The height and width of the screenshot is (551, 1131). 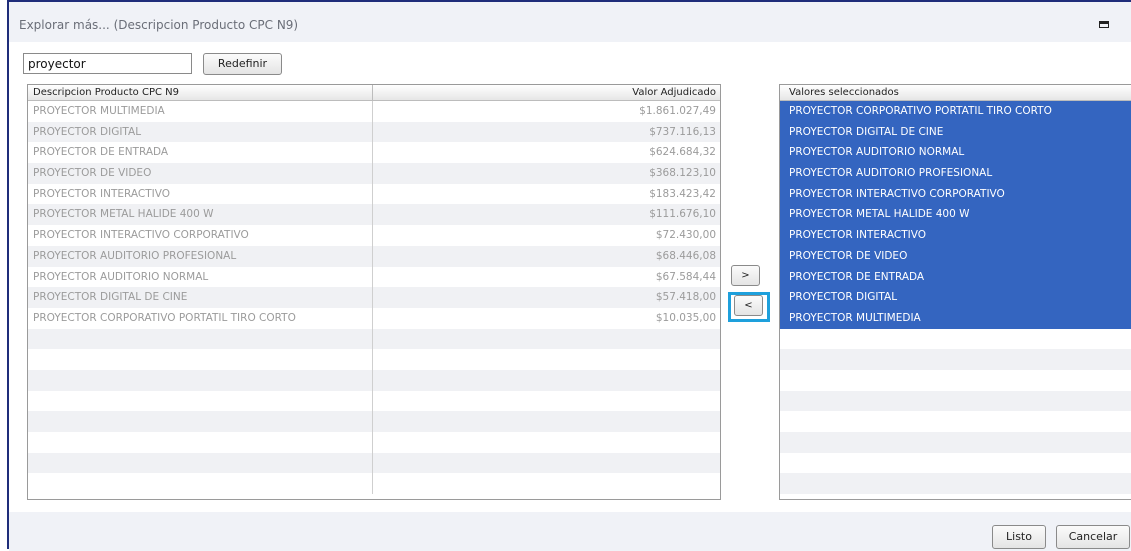 I want to click on selected-item: PROYECTOR METAL HALIDE 400 W, so click(x=955, y=215).